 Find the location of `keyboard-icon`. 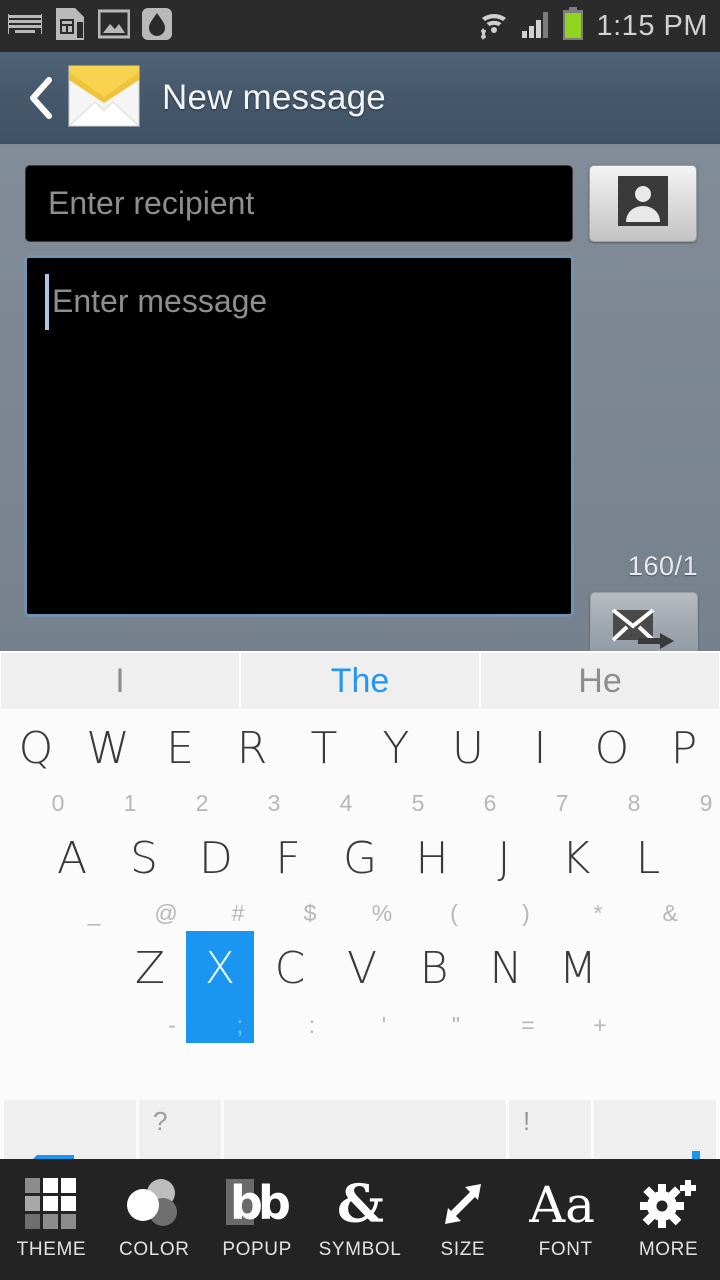

keyboard-icon is located at coordinates (25, 26).